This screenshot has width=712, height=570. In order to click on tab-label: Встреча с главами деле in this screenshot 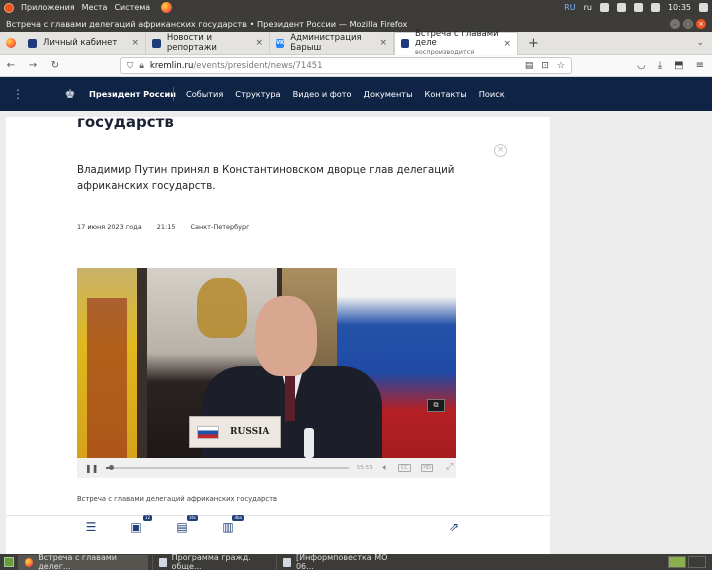, I will do `click(456, 38)`.